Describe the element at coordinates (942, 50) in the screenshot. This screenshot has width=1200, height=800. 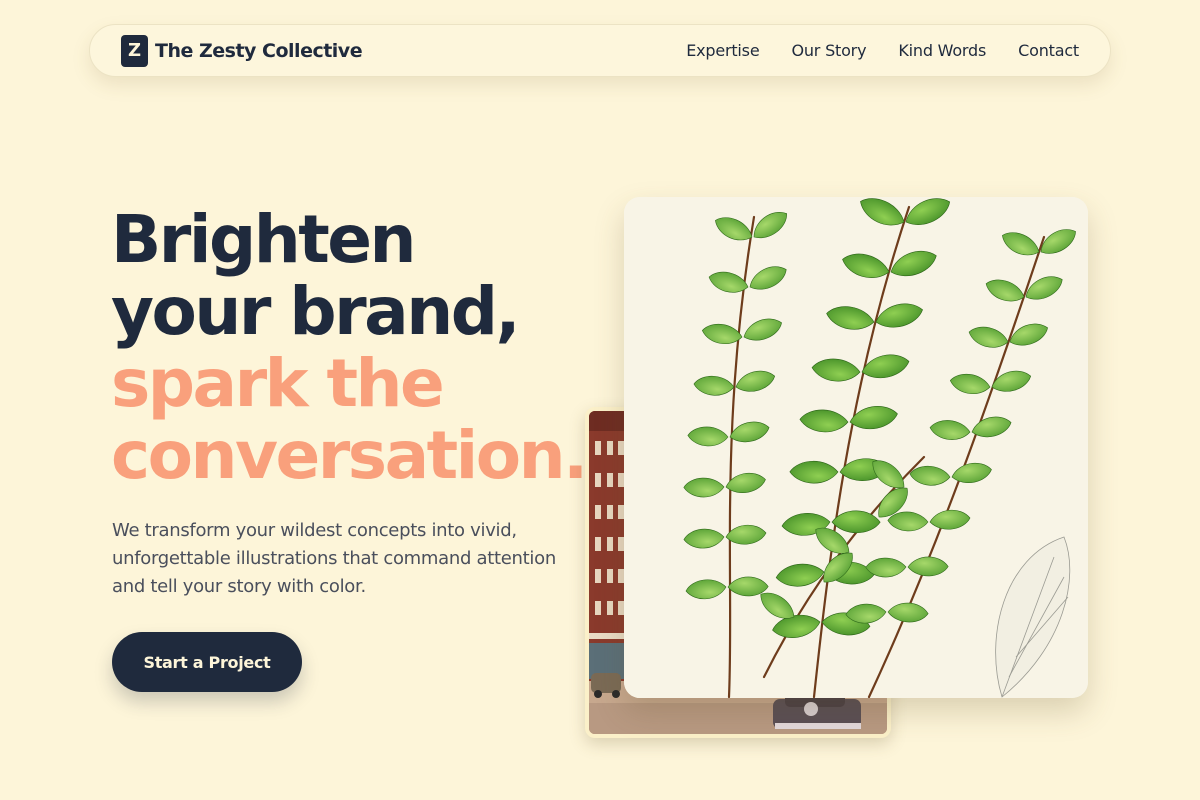
I see `nav-link-kind-words: Kind Words` at that location.